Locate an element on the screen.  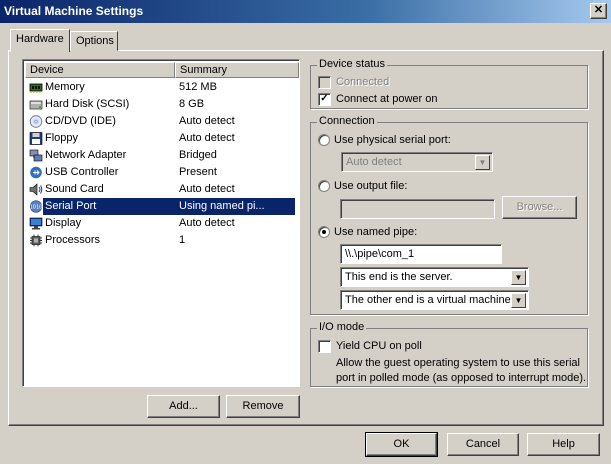
named-pipe-radio is located at coordinates (324, 232).